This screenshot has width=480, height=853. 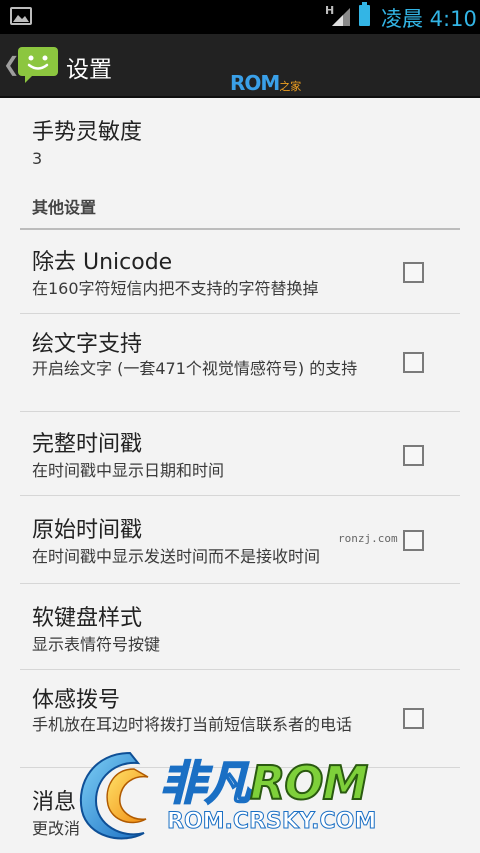 I want to click on battery-icon, so click(x=364, y=14).